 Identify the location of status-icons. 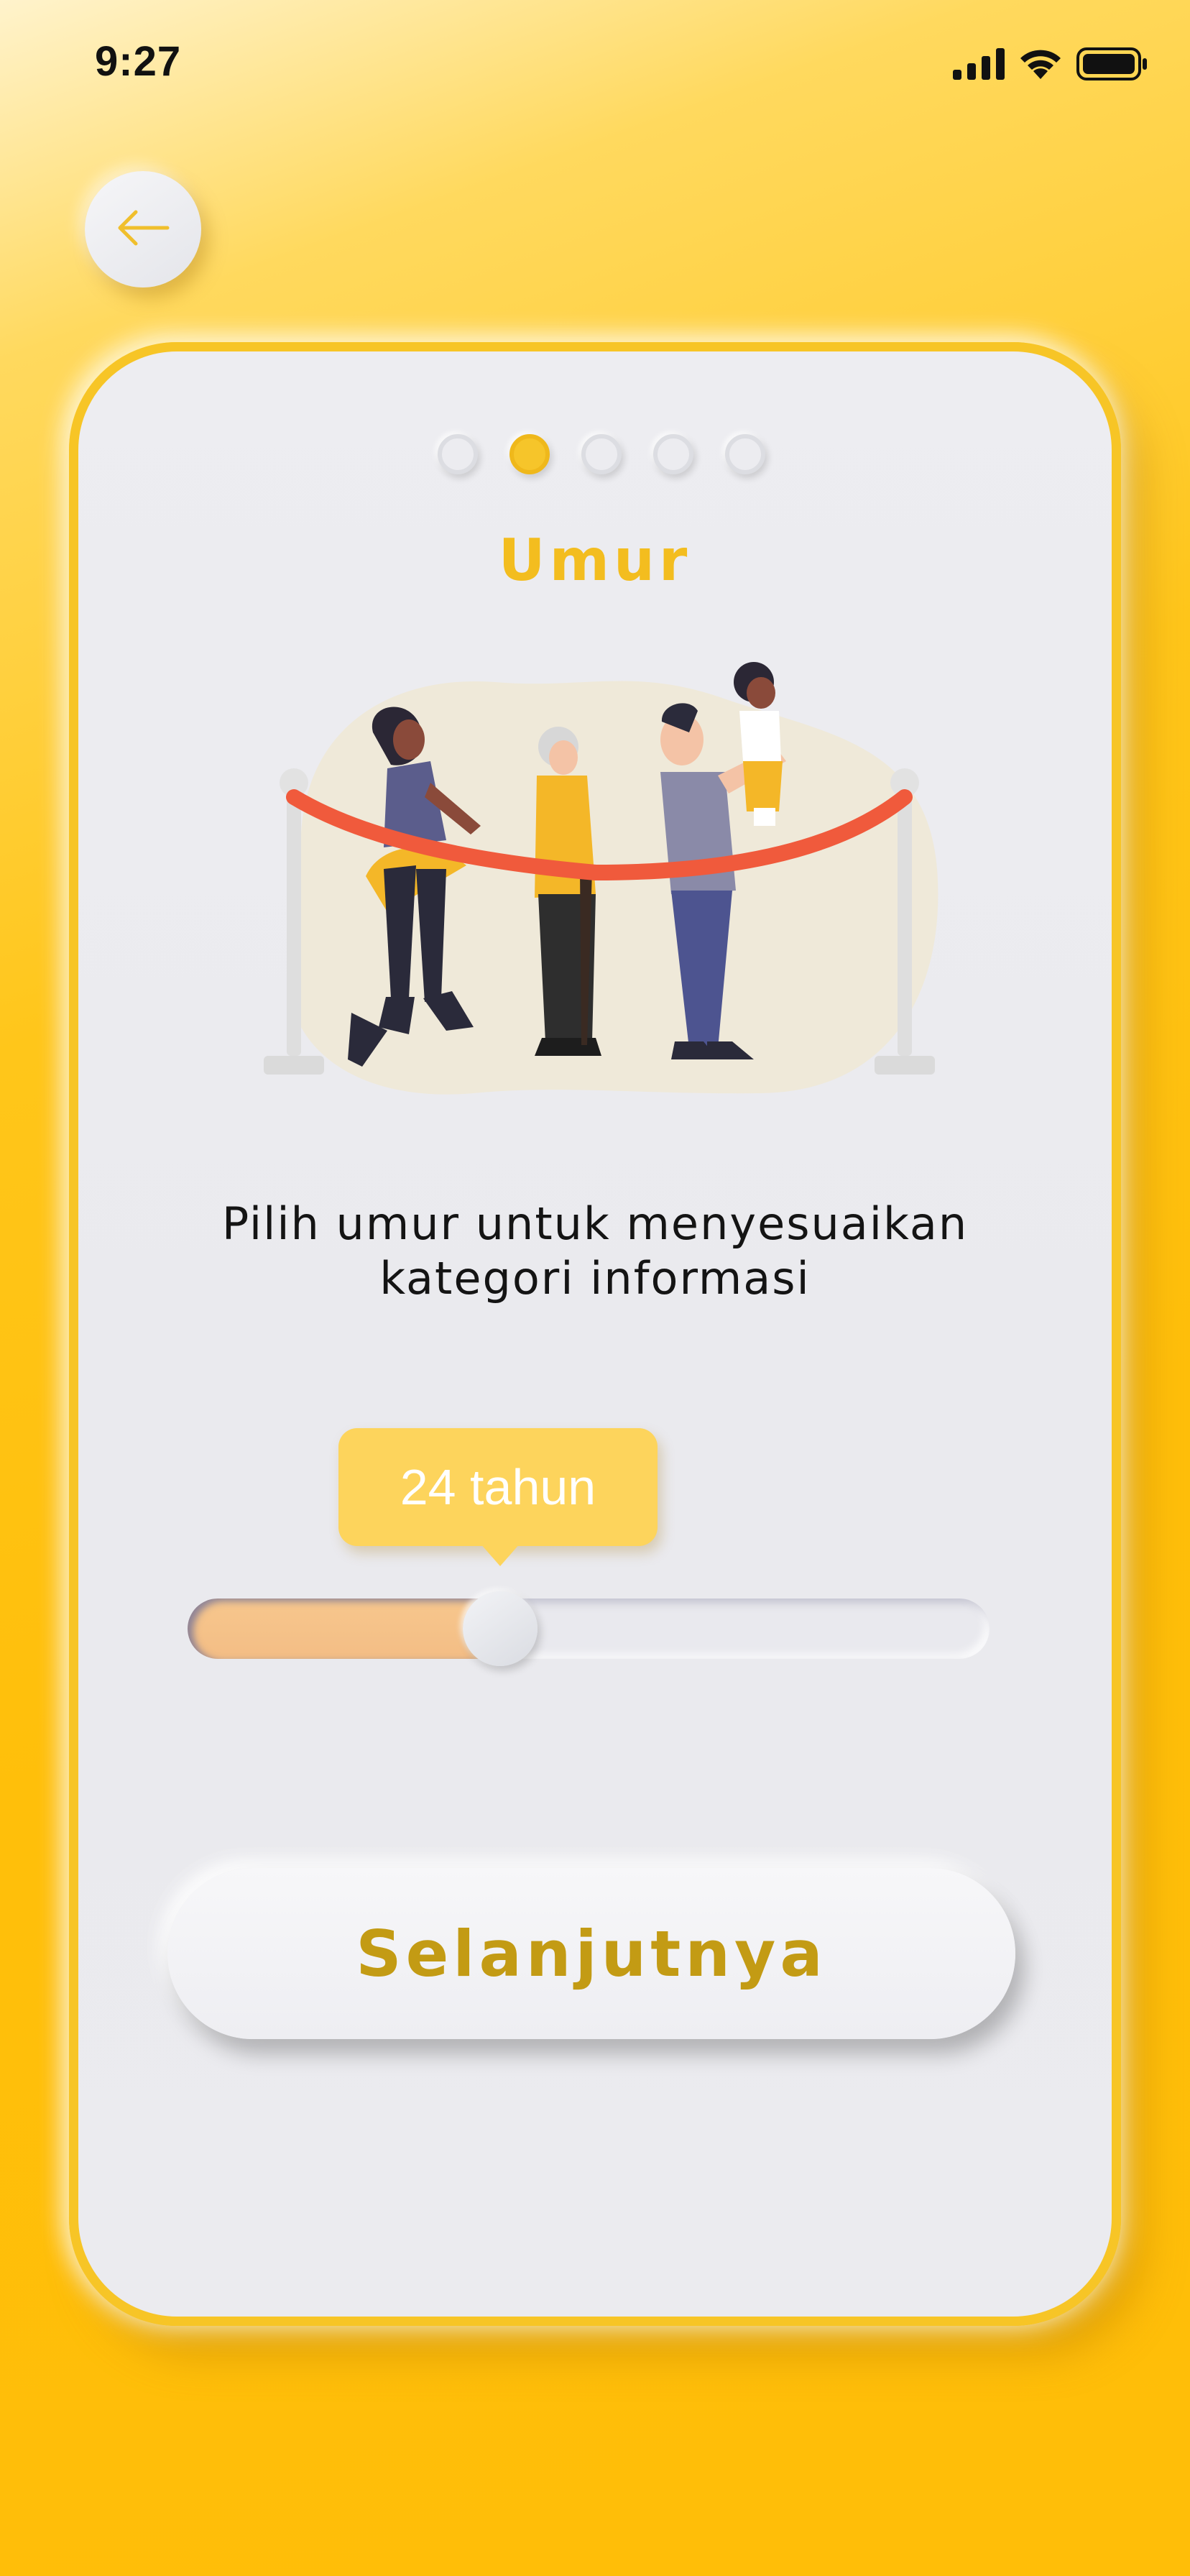
(1050, 64).